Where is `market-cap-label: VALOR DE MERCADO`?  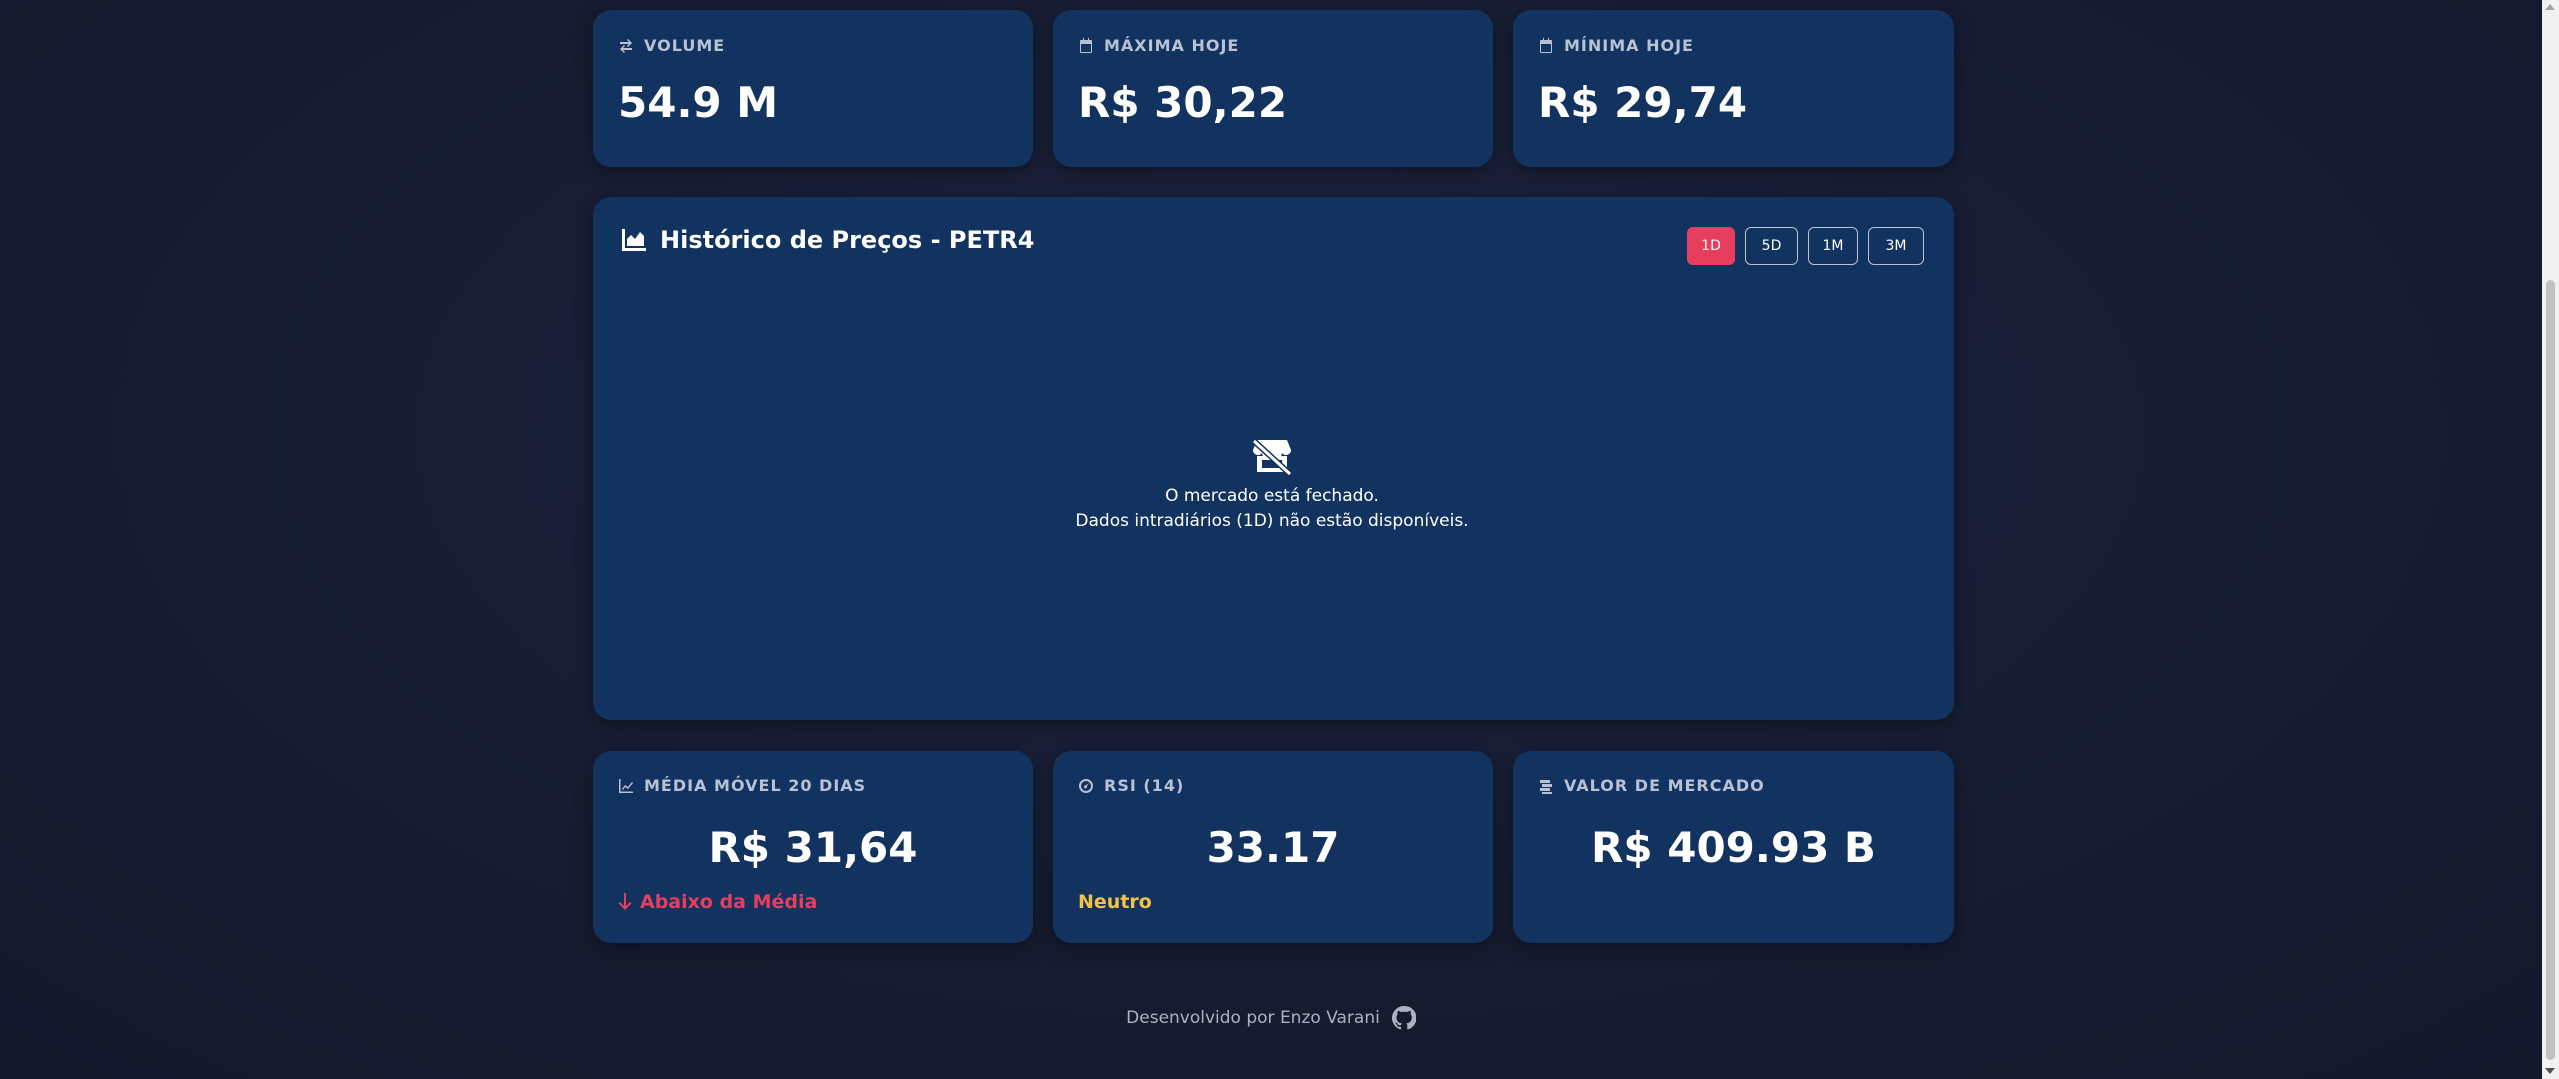
market-cap-label: VALOR DE MERCADO is located at coordinates (1664, 785).